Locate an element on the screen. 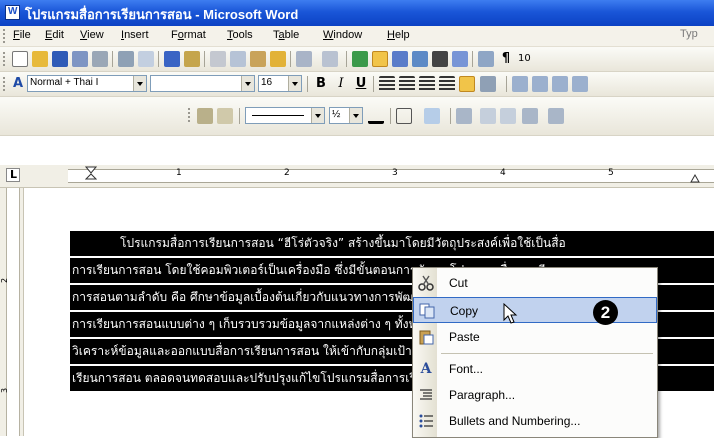 This screenshot has width=714, height=438. tables-borders-toolbar: ½ is located at coordinates (357, 116).